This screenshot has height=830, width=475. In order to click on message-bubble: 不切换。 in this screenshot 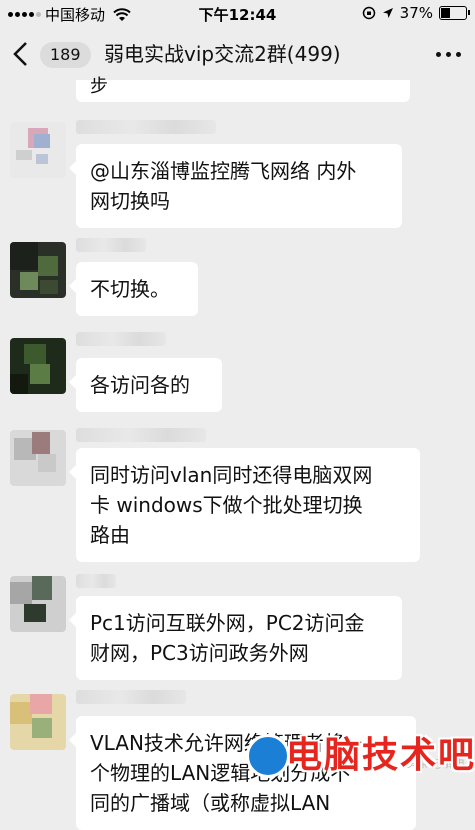, I will do `click(133, 289)`.